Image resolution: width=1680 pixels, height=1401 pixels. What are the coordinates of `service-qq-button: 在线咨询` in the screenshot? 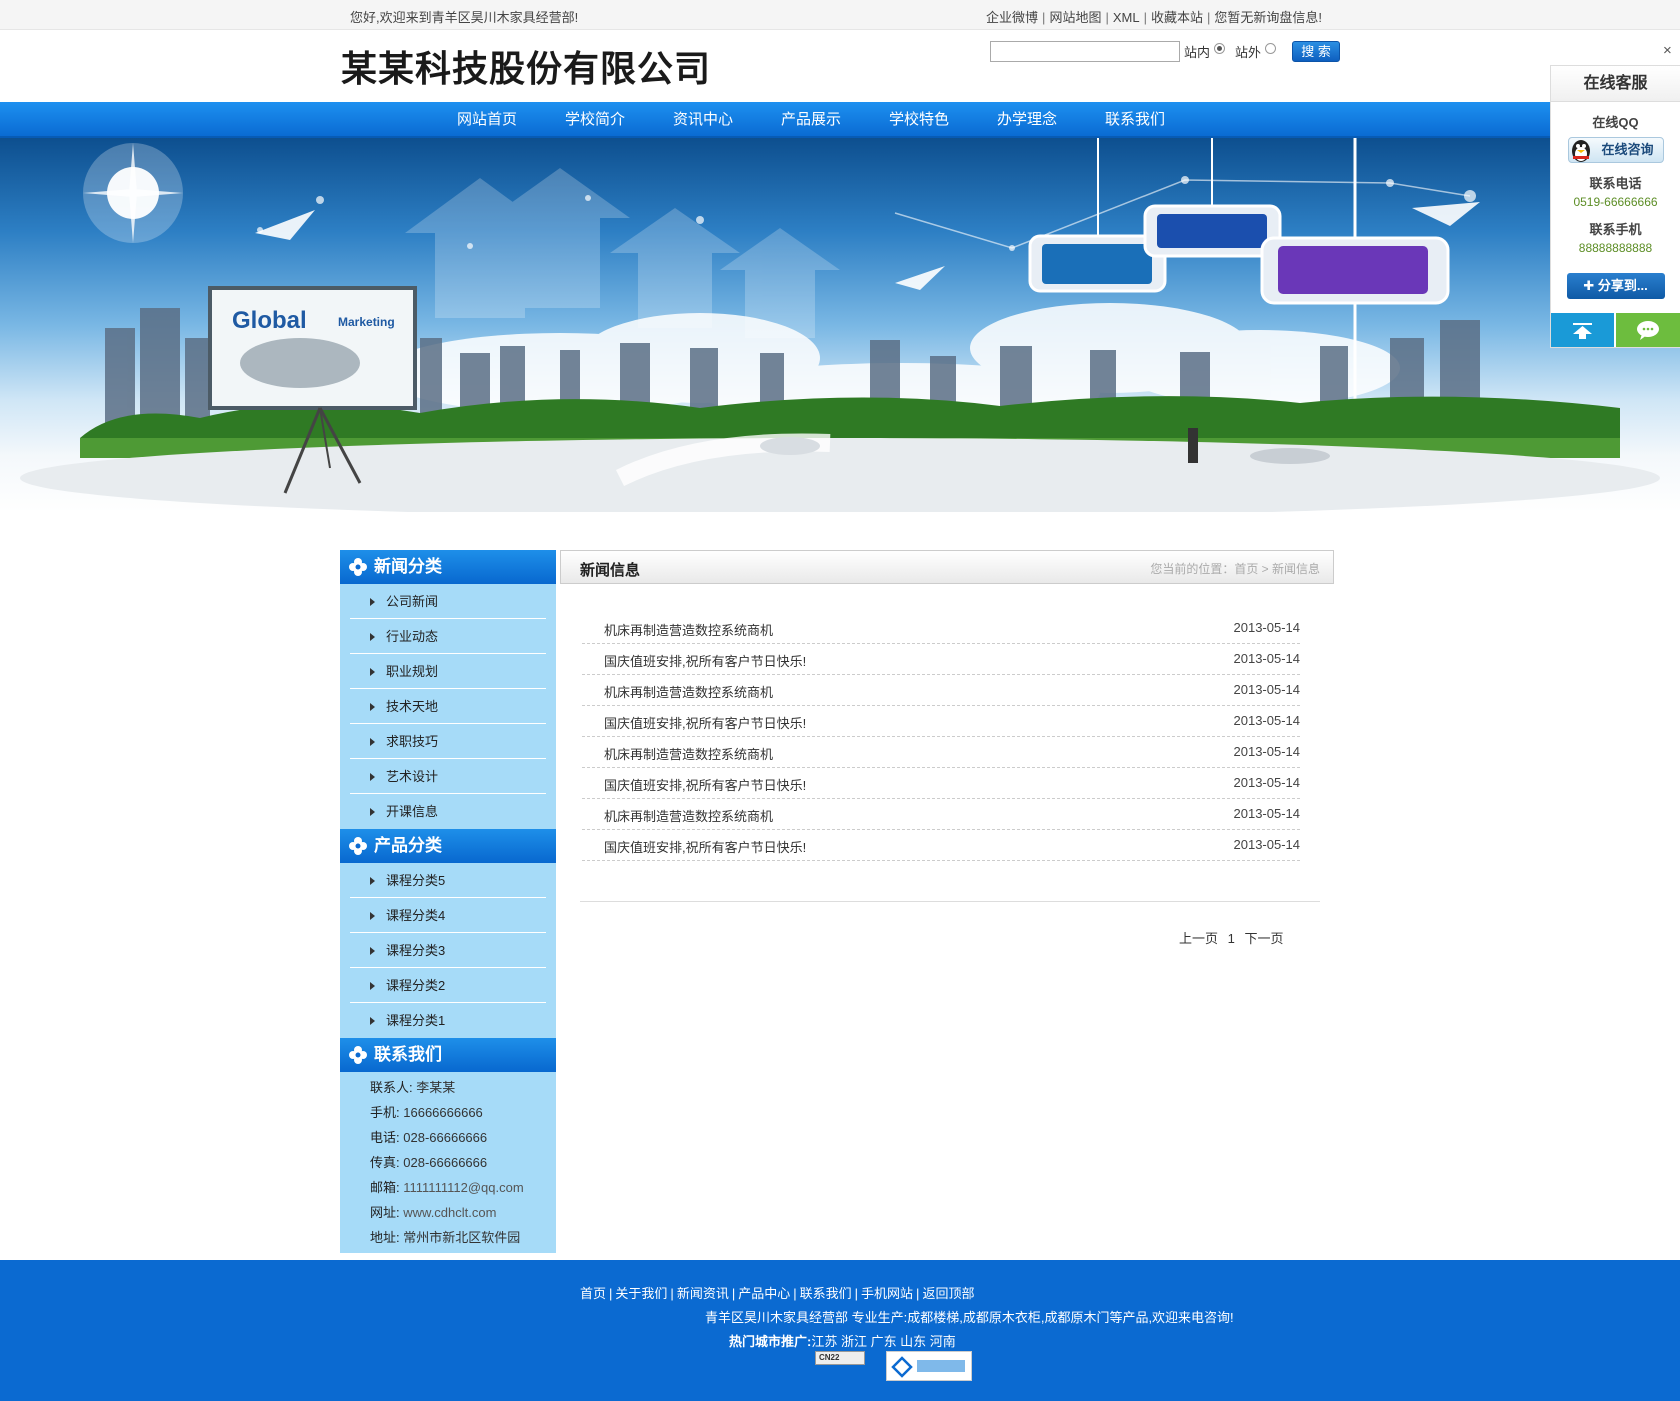 It's located at (1615, 150).